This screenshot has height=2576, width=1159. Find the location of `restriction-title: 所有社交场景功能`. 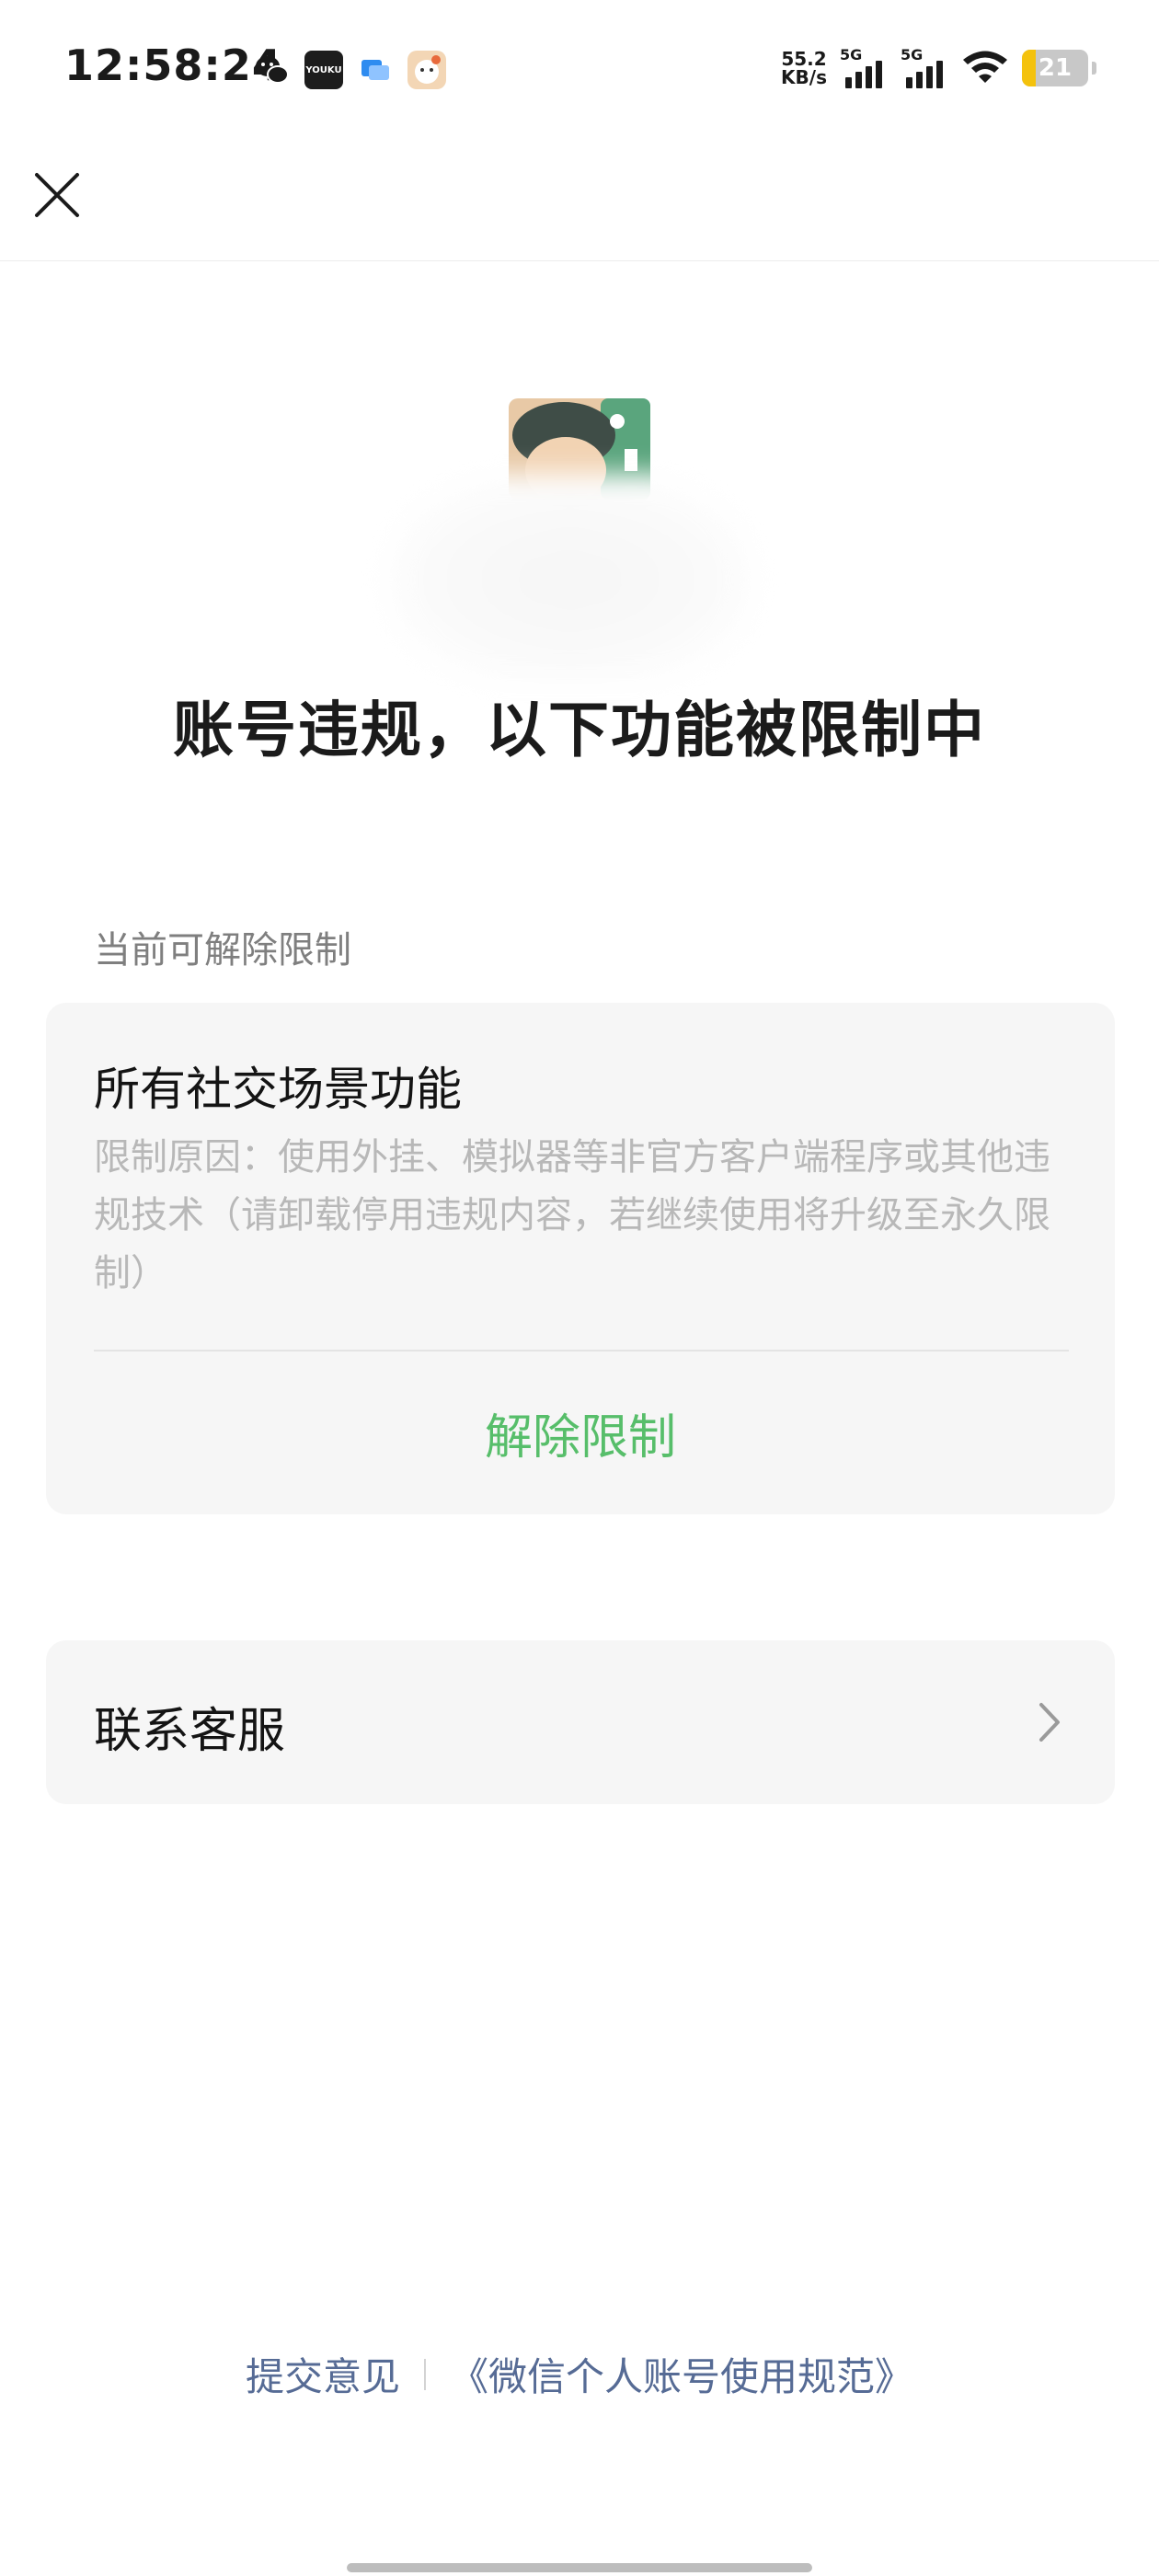

restriction-title: 所有社交场景功能 is located at coordinates (278, 1089).